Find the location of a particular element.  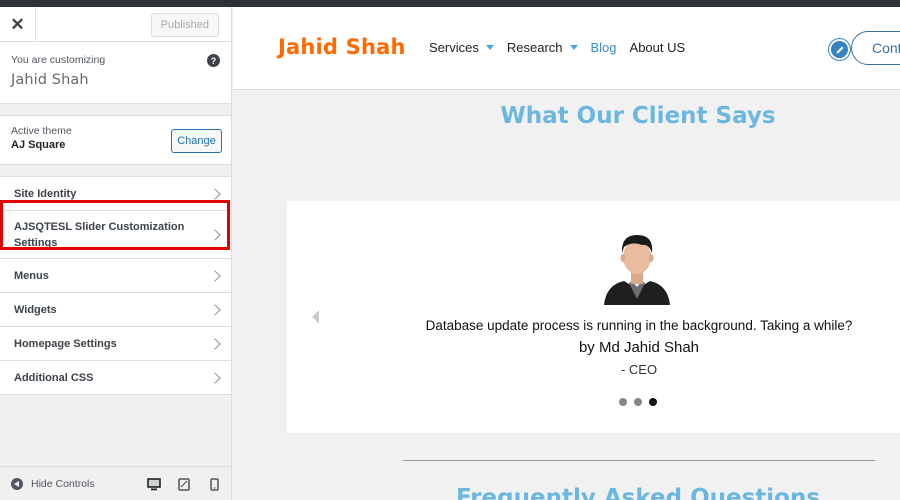

menu-item-homepage-settings: Homepage Settings is located at coordinates (115, 344).